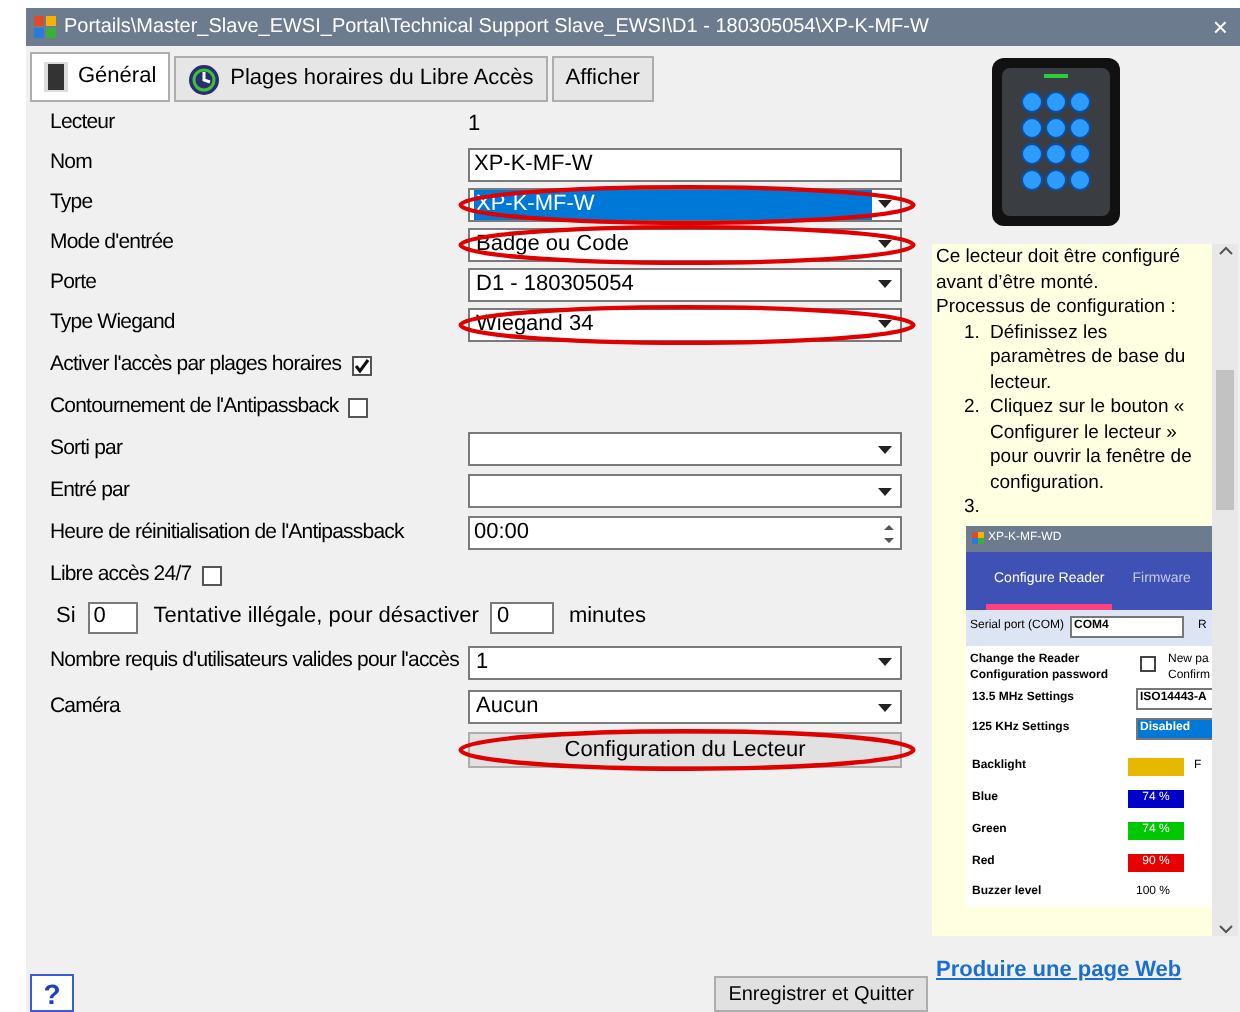 Image resolution: width=1240 pixels, height=1012 pixels. Describe the element at coordinates (602, 79) in the screenshot. I see `tab: Afficher` at that location.